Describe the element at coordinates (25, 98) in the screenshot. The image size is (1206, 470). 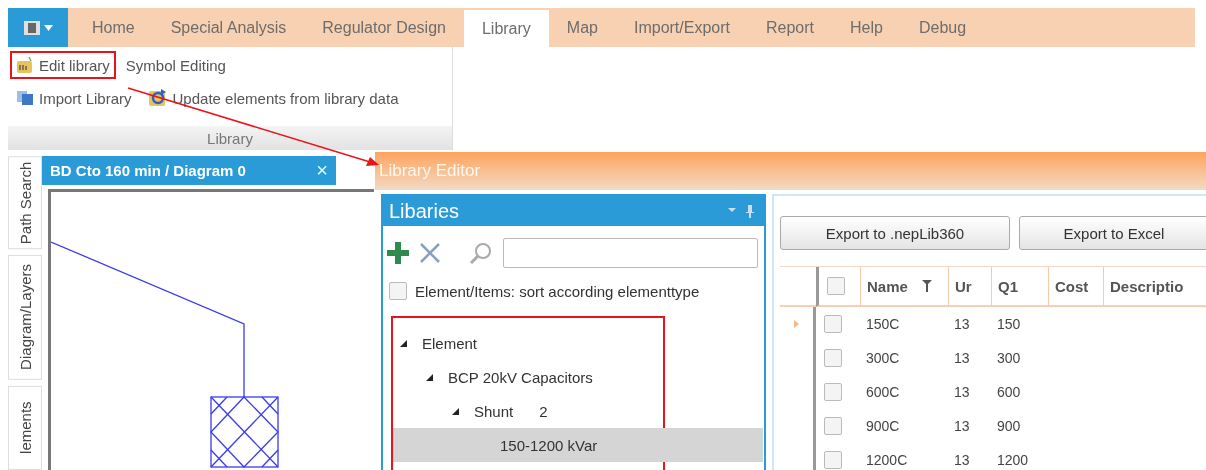
I see `documents-icon` at that location.